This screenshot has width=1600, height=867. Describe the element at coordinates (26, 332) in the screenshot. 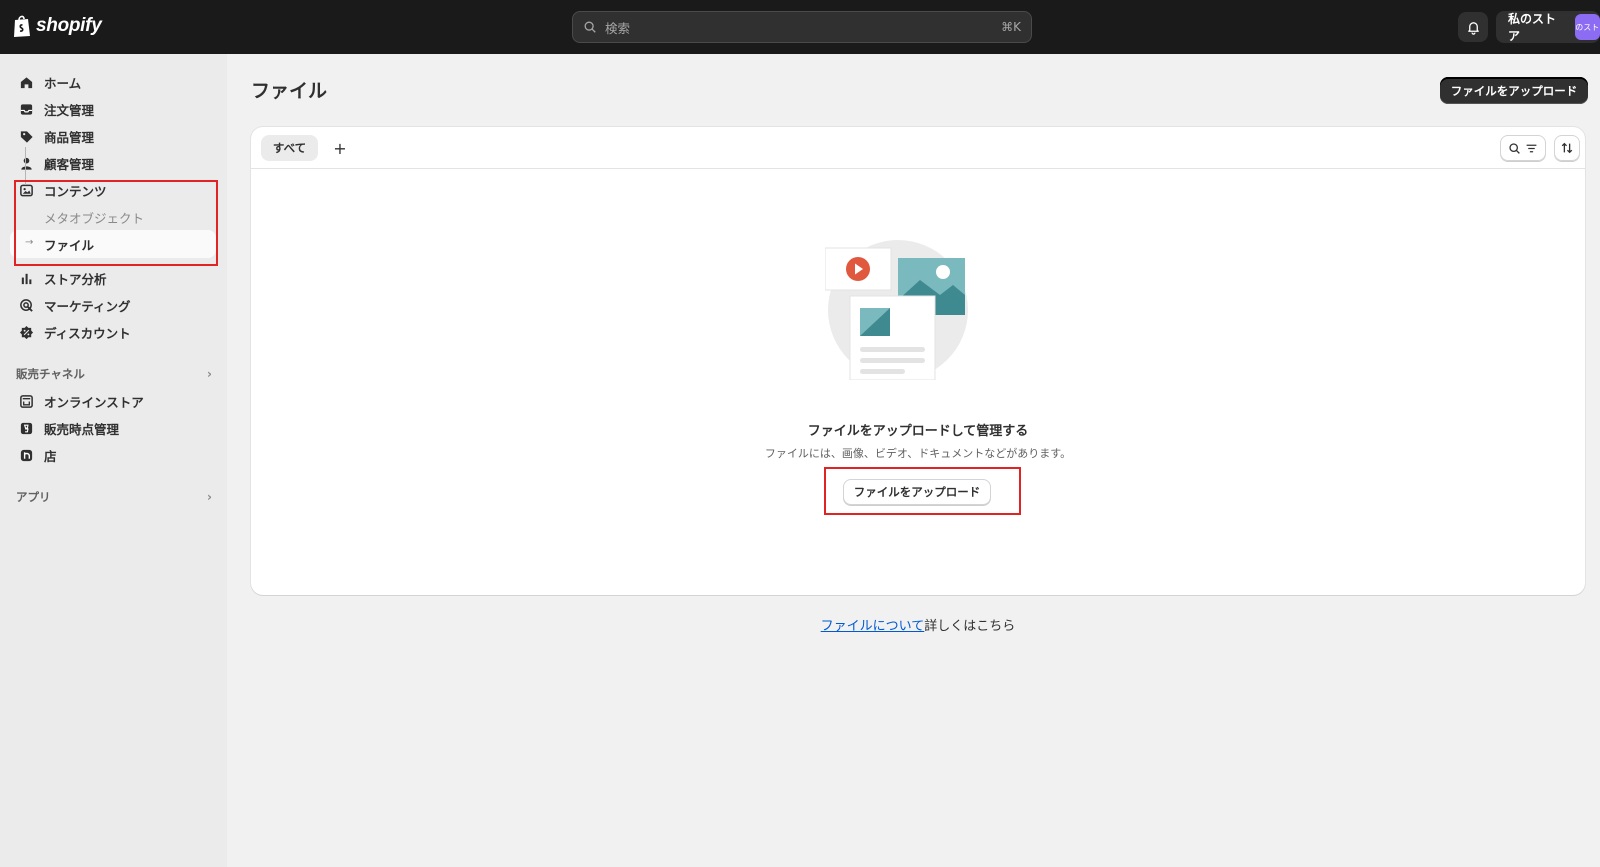

I see `discount-icon` at that location.